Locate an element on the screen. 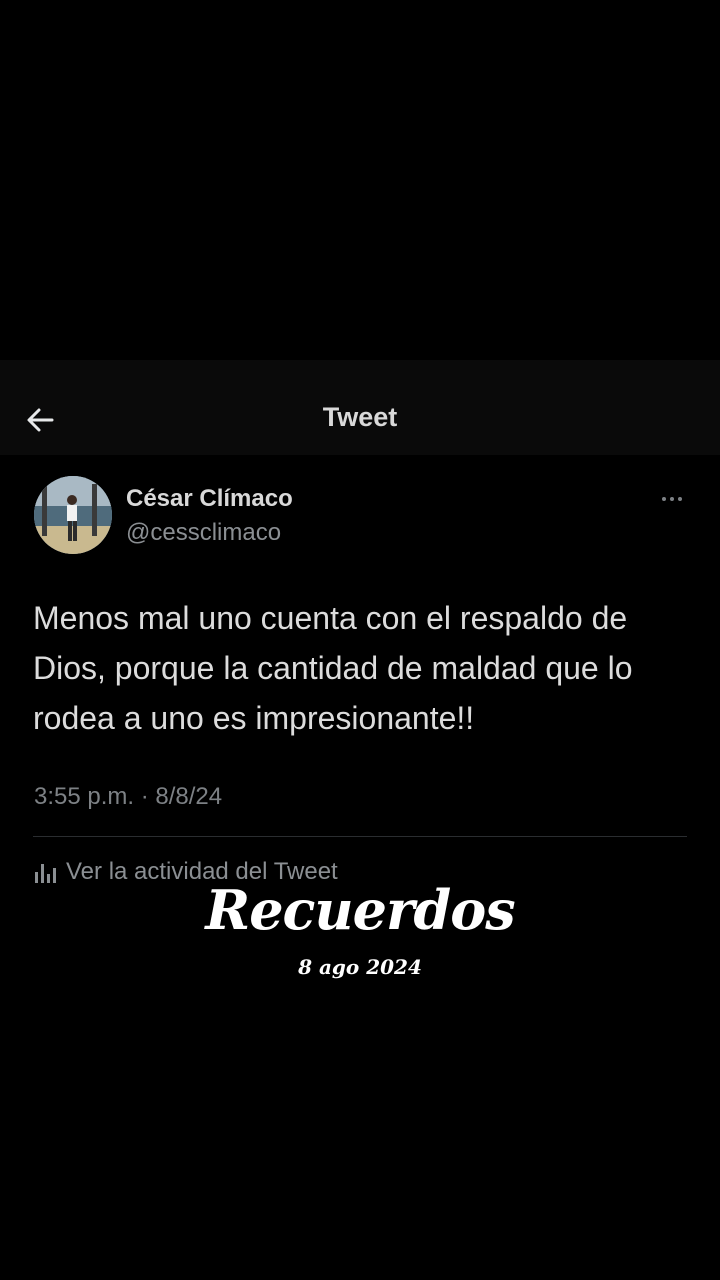  more-options-button is located at coordinates (672, 499).